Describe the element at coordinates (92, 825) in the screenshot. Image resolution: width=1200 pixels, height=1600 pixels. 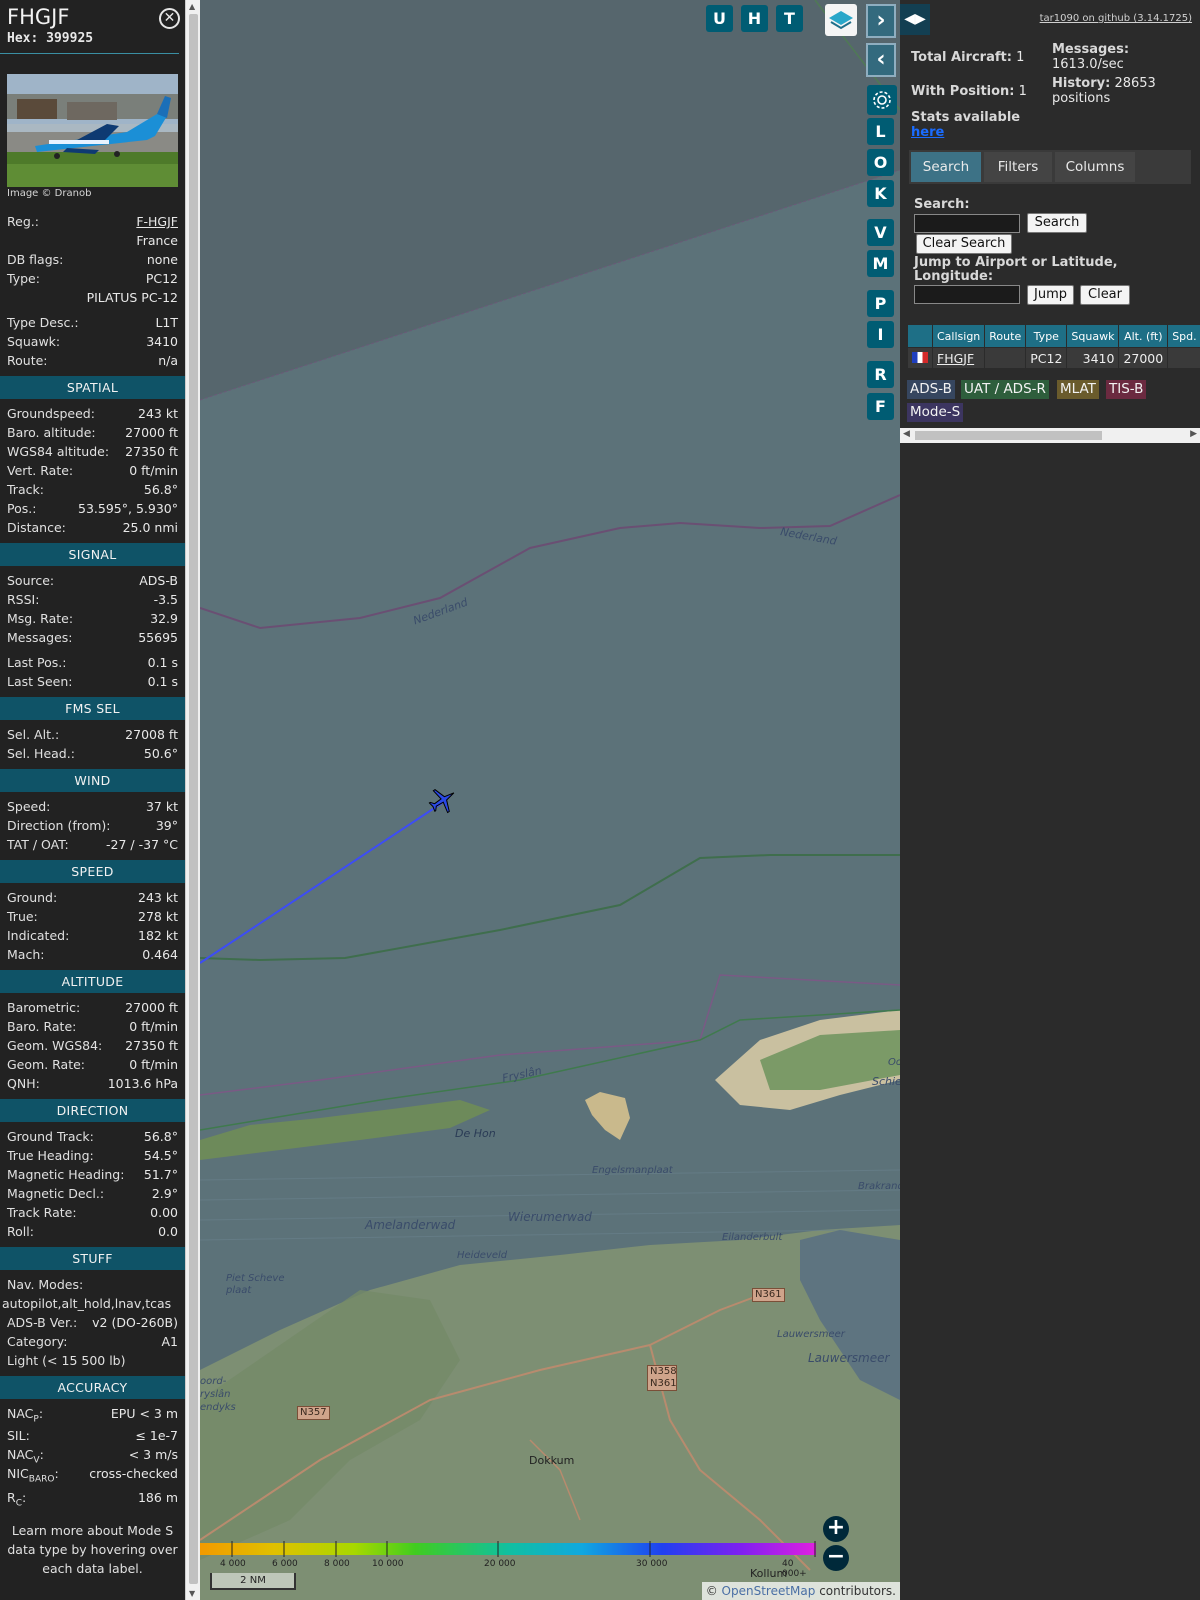
I see `info-row: Direction (from): 39°` at that location.